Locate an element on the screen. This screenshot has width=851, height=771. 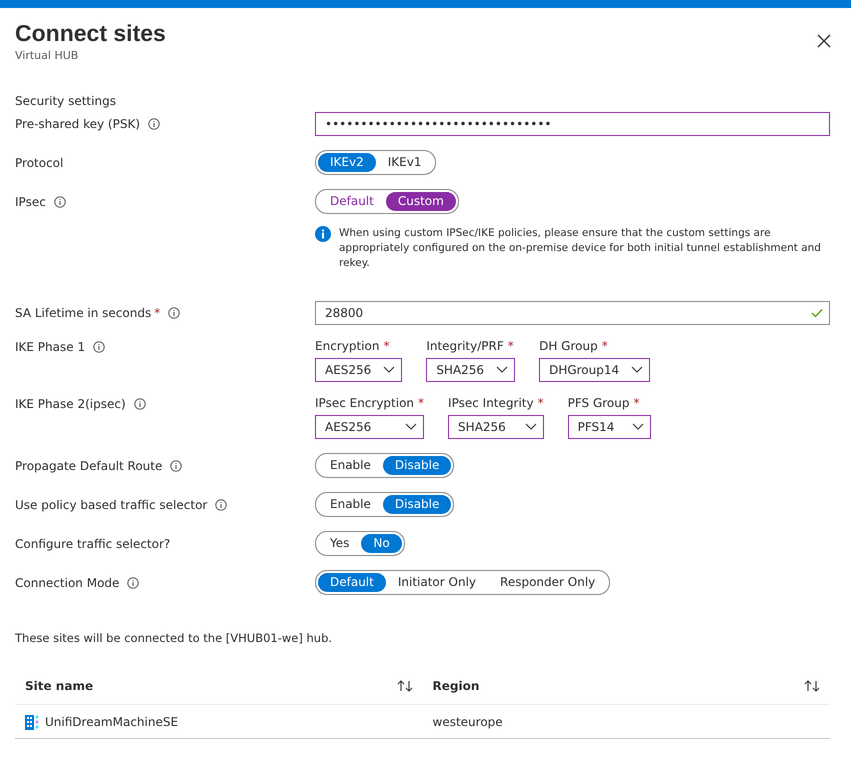
field-label: Use policy based traffic selector is located at coordinates (111, 505).